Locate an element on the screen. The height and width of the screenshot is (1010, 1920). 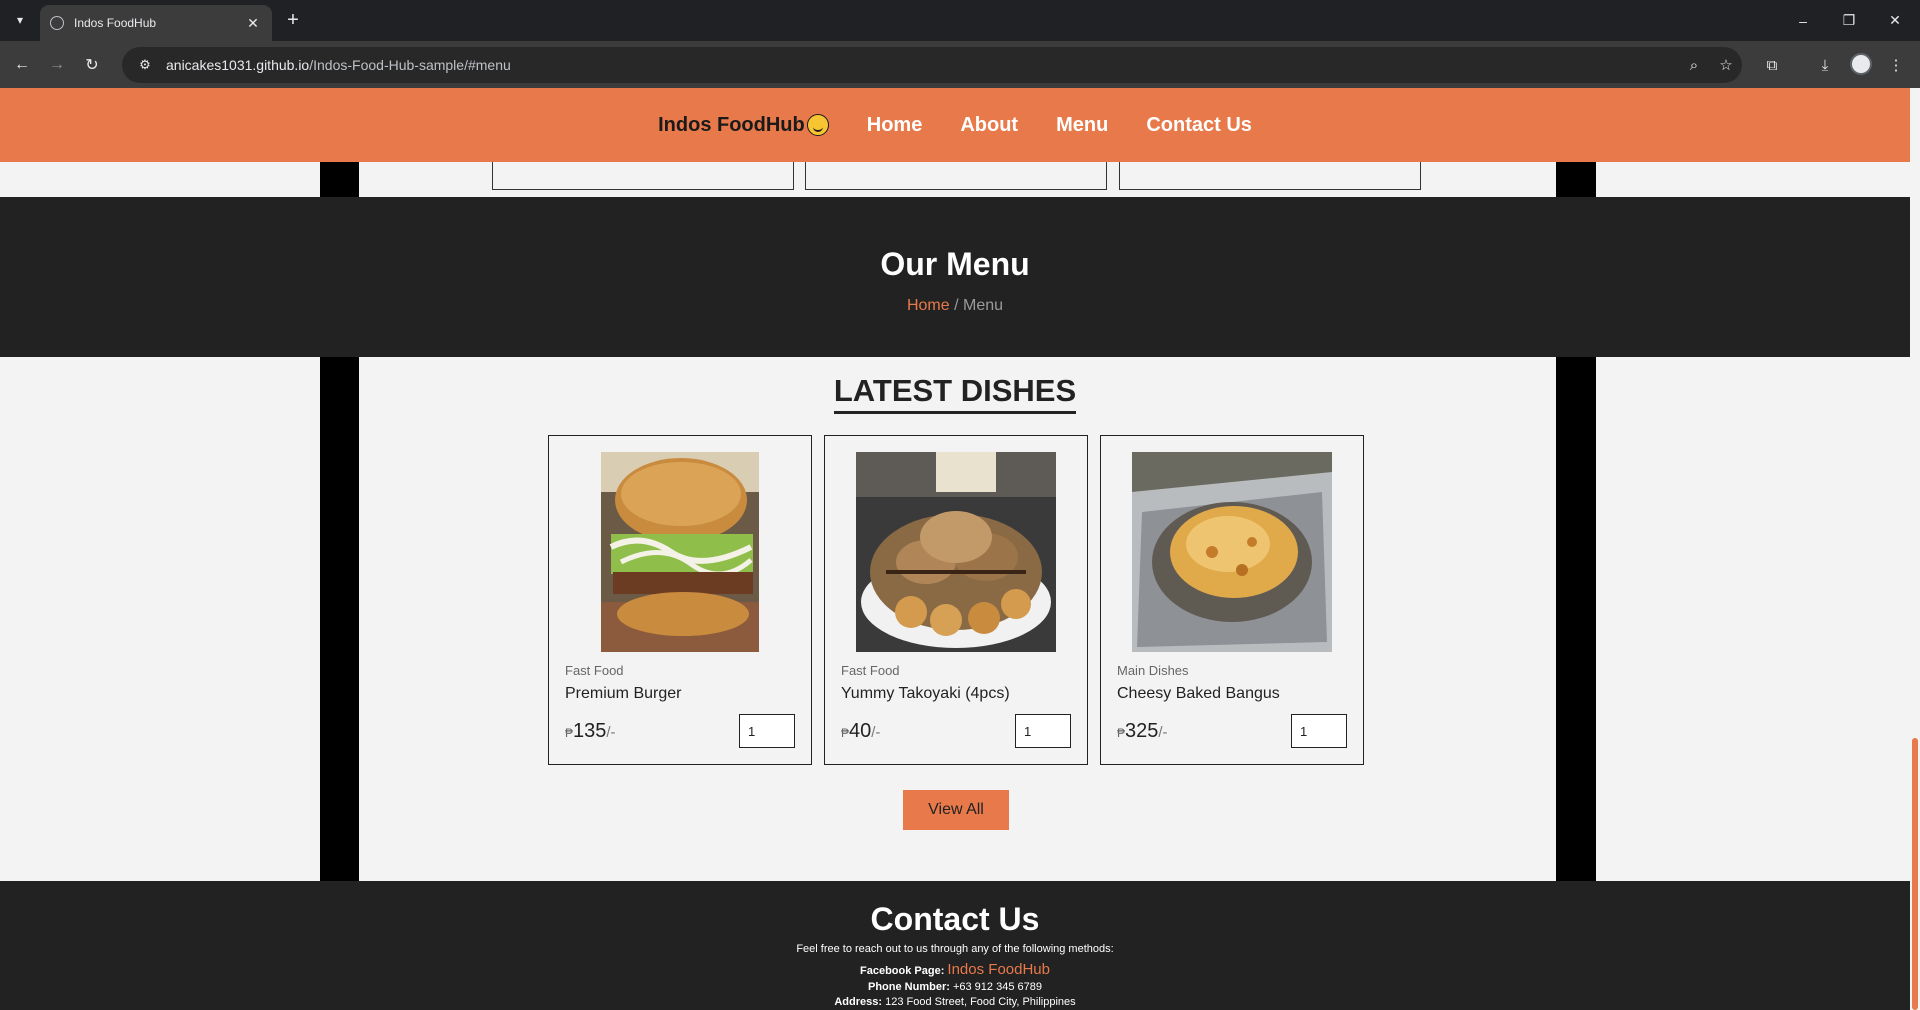
site-header: Indos FoodHub Home About Menu Contact Us is located at coordinates (955, 125).